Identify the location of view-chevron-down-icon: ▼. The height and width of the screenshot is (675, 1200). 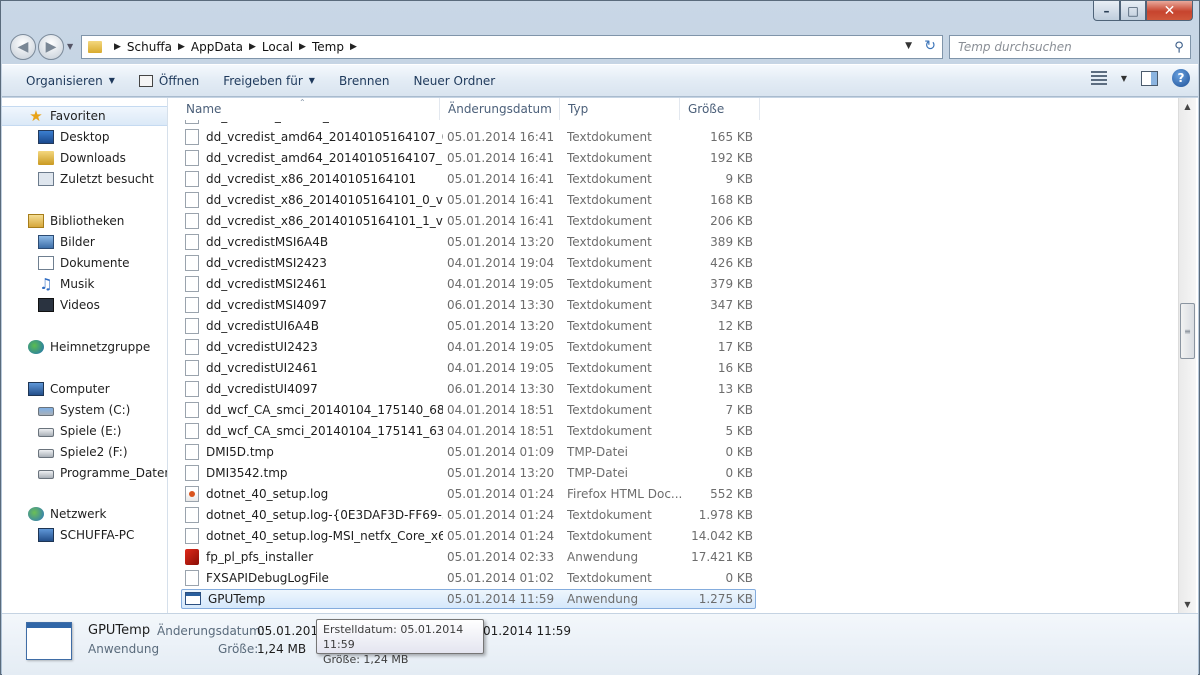
(1124, 78).